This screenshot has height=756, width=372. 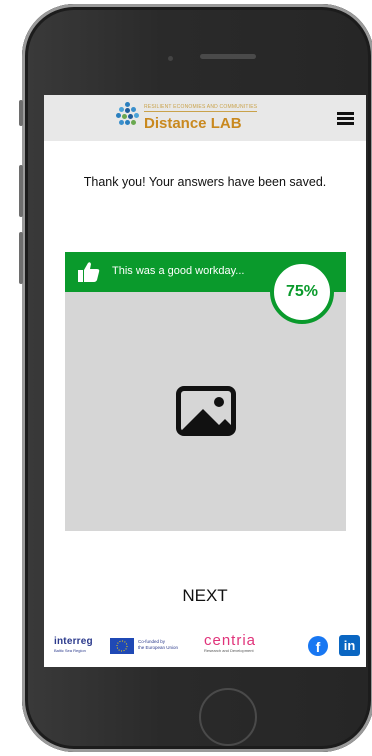 What do you see at coordinates (205, 596) in the screenshot?
I see `next-button: NEXT` at bounding box center [205, 596].